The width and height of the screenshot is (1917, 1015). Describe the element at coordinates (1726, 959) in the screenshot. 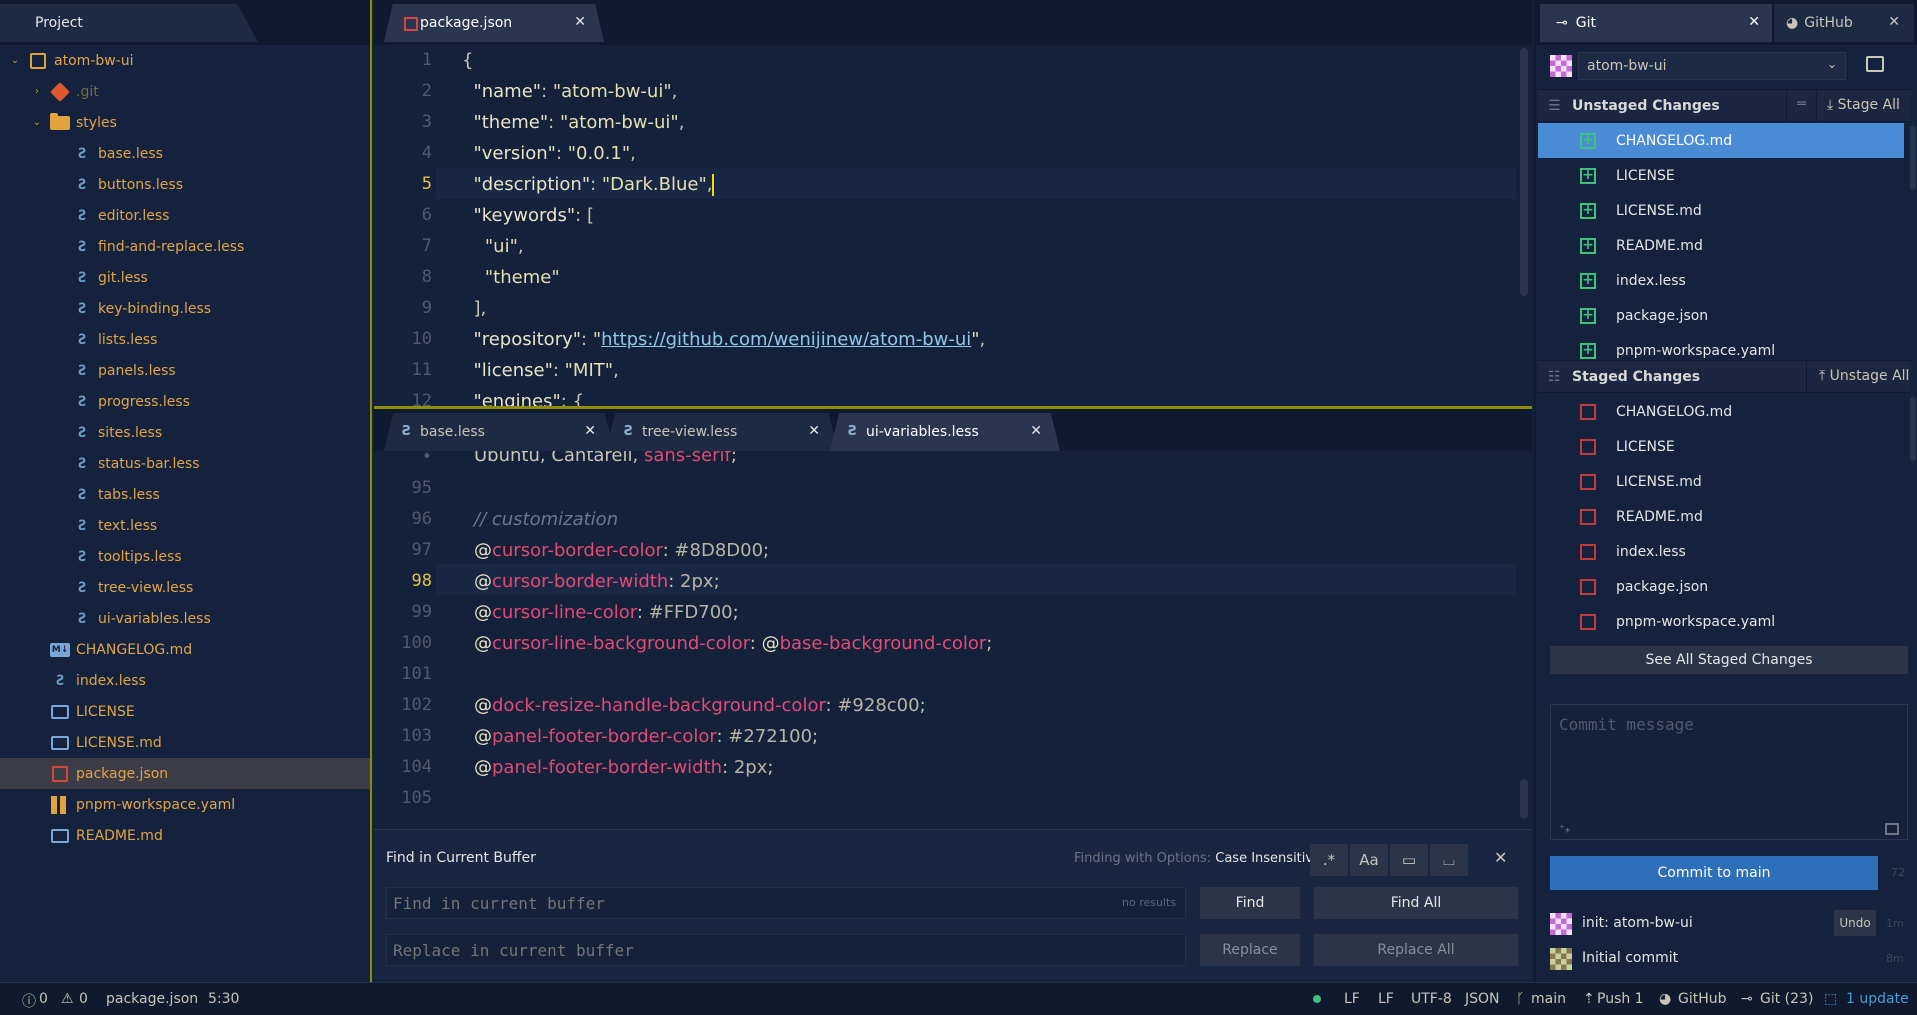

I see `recent-commit-item: Initial commit 8m` at that location.